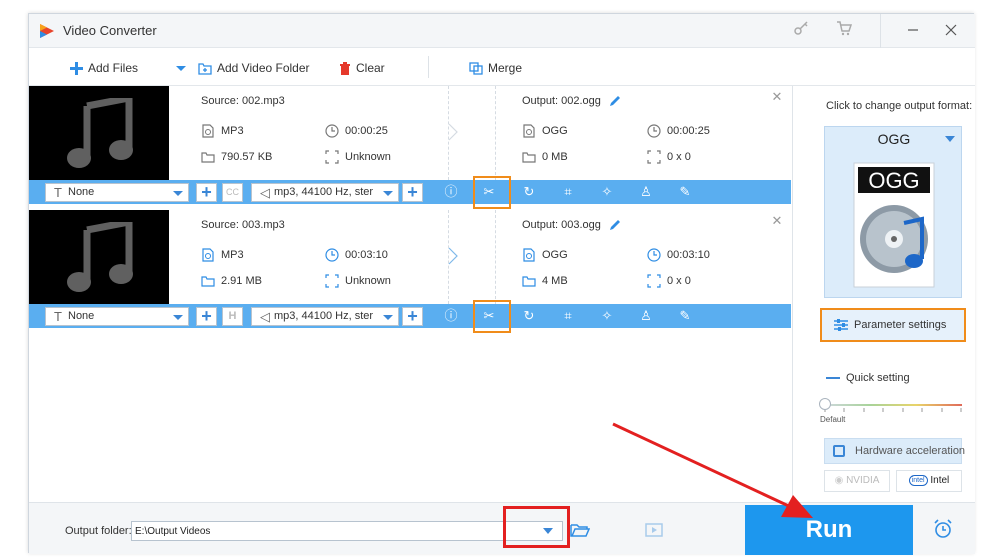  Describe the element at coordinates (362, 68) in the screenshot. I see `clear-button: Clear` at that location.